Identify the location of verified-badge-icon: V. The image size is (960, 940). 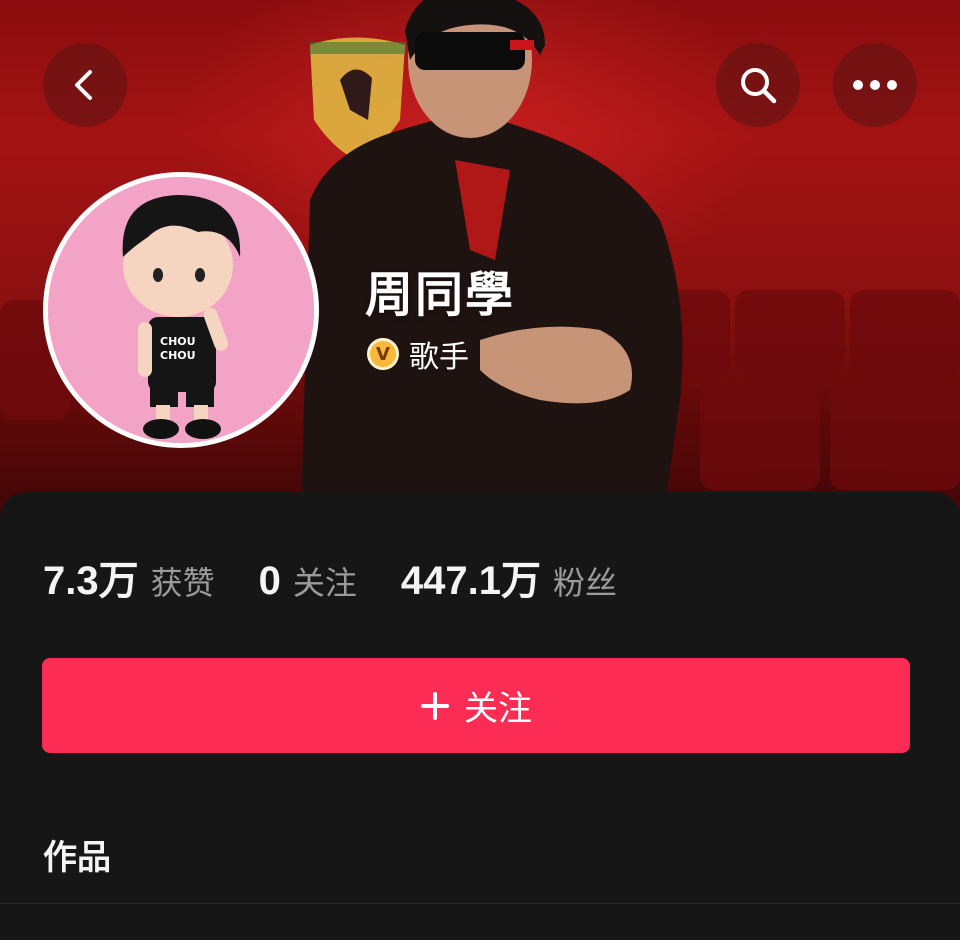
(383, 354).